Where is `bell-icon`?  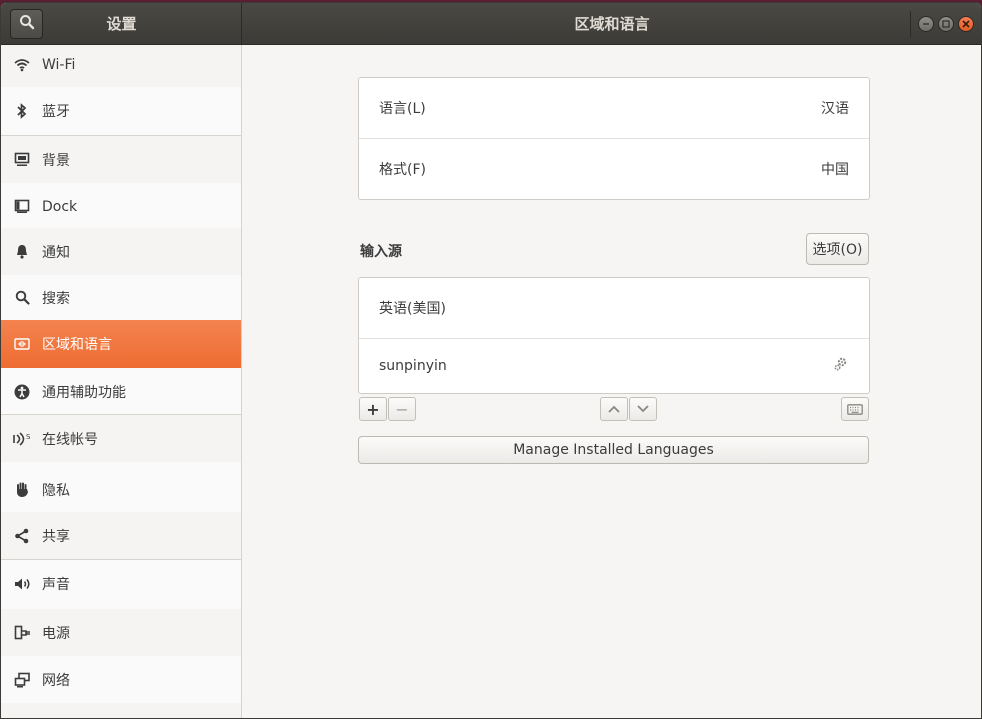 bell-icon is located at coordinates (22, 252).